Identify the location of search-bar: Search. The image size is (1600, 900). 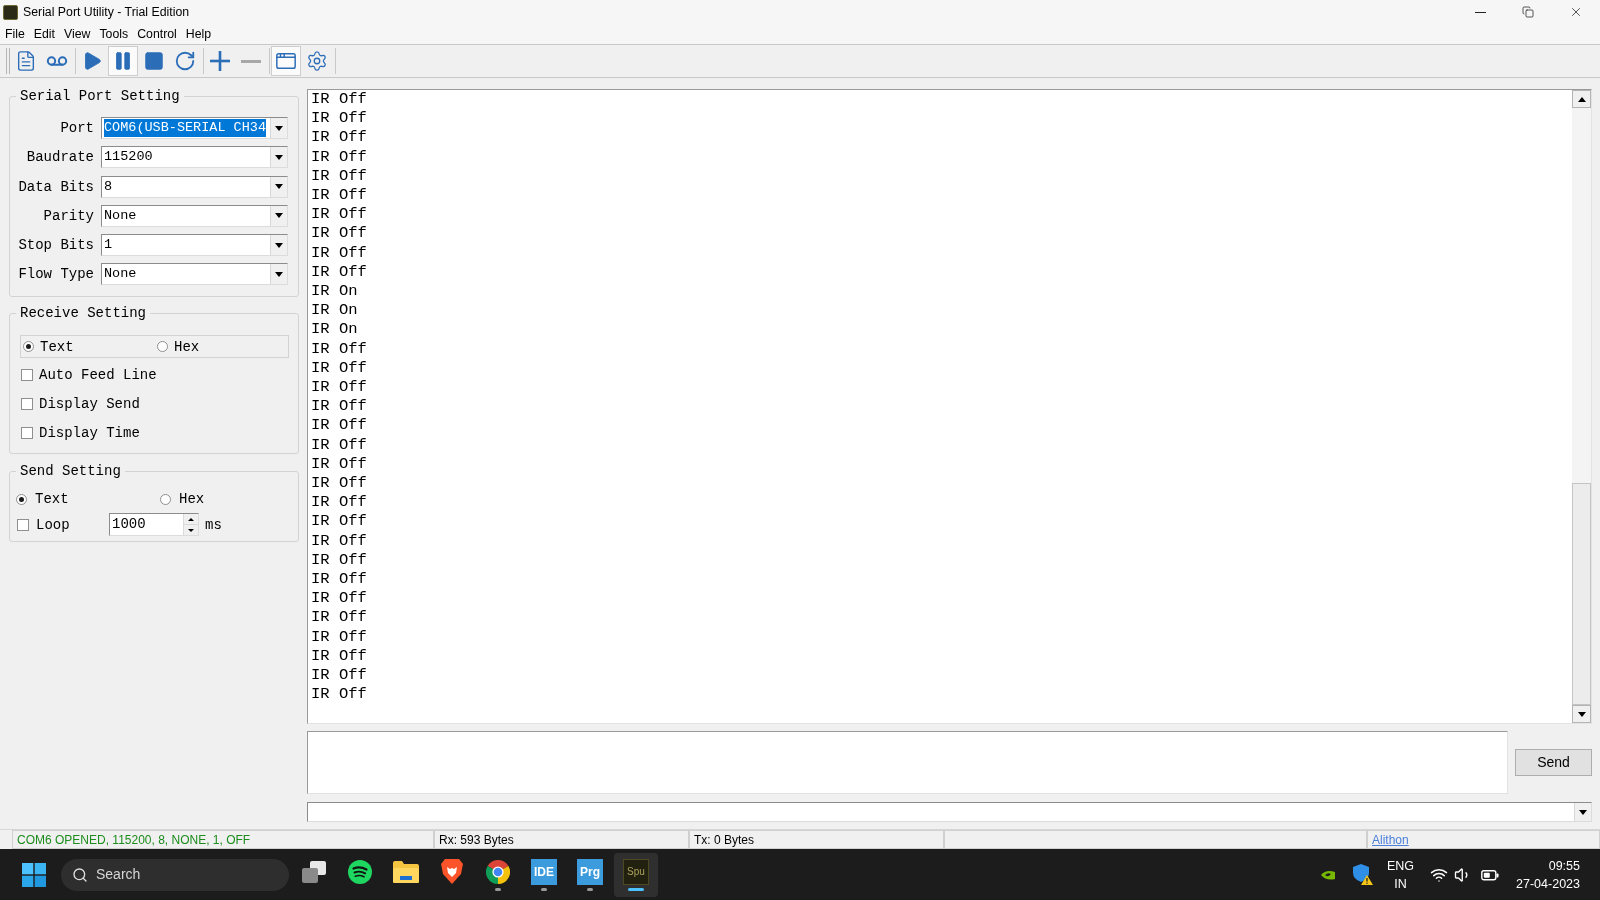
(175, 874).